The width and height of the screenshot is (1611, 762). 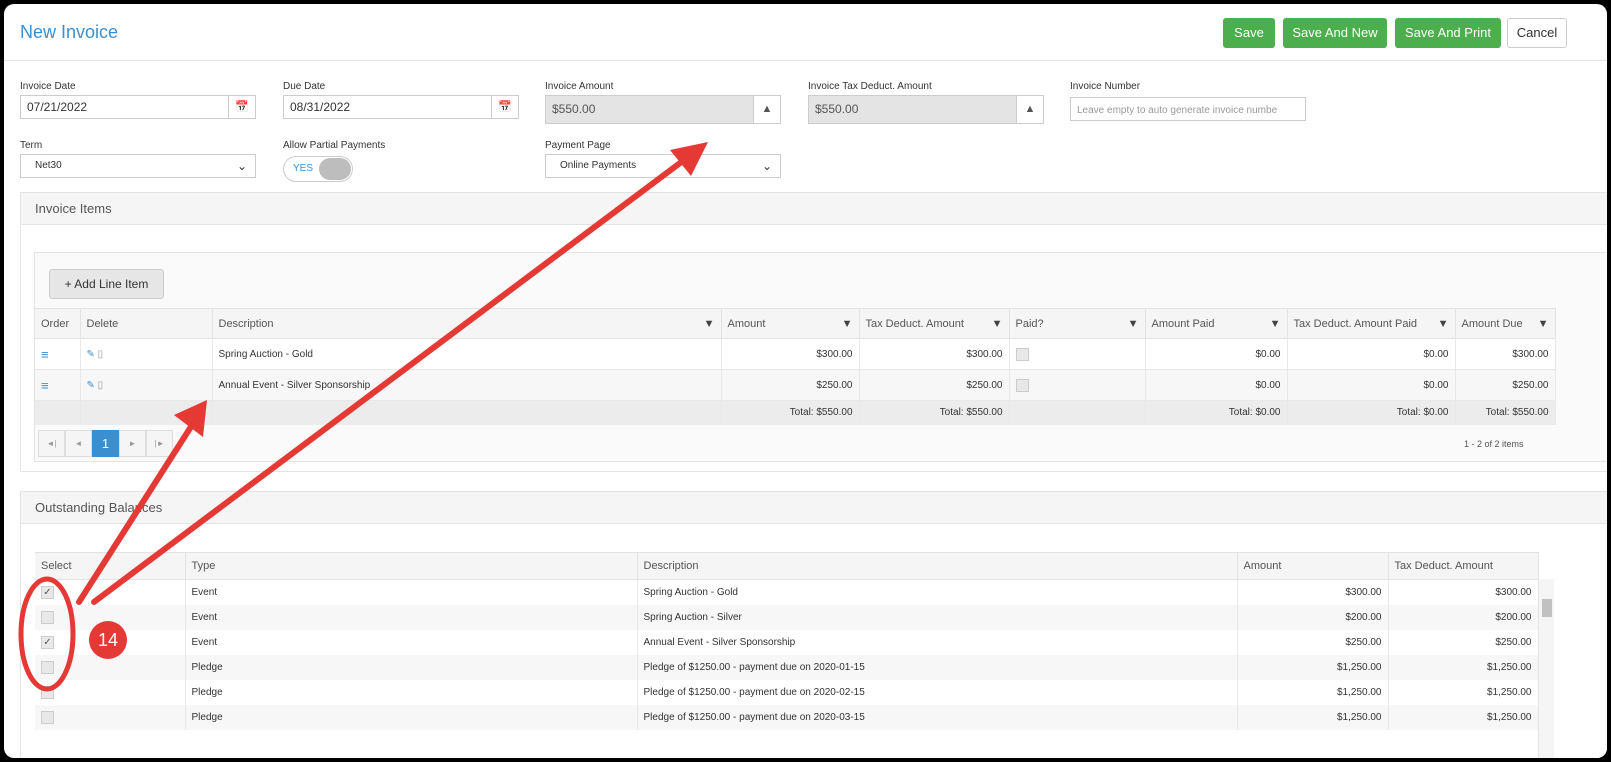 What do you see at coordinates (689, 159) in the screenshot?
I see `arrow-head-to-amount` at bounding box center [689, 159].